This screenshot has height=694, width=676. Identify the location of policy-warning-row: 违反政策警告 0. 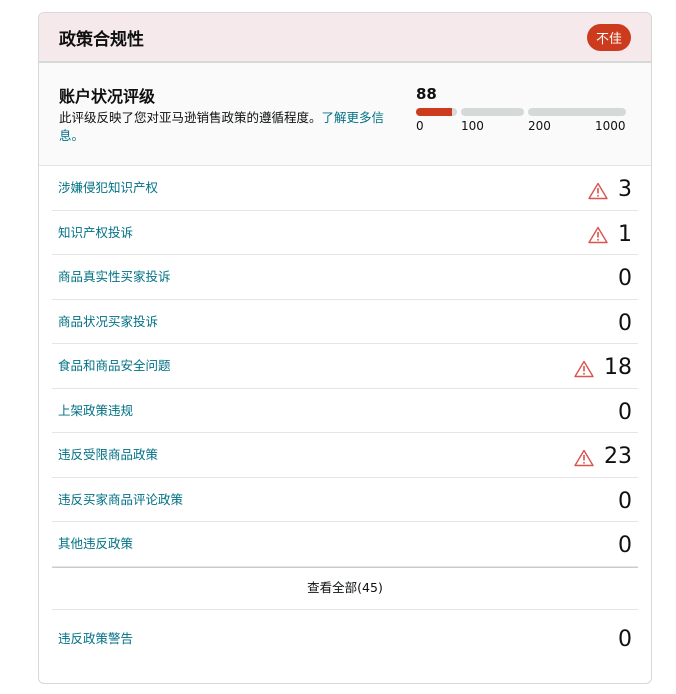
(345, 631).